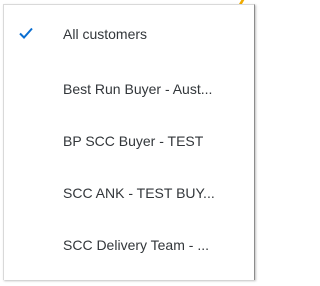 The height and width of the screenshot is (286, 320). What do you see at coordinates (26, 33) in the screenshot?
I see `check-icon` at bounding box center [26, 33].